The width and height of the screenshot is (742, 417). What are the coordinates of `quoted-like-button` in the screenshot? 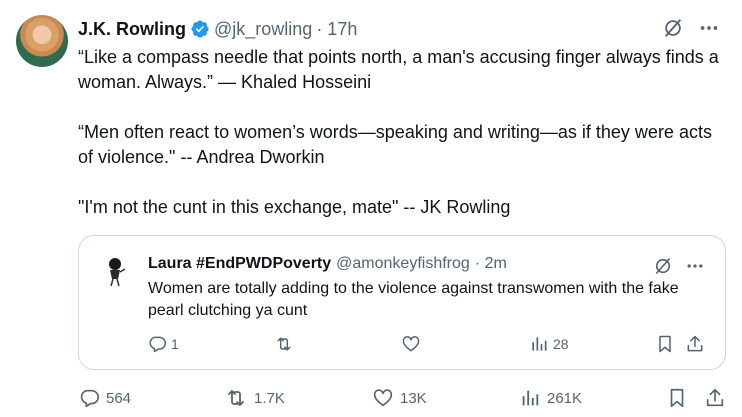 It's located at (411, 344).